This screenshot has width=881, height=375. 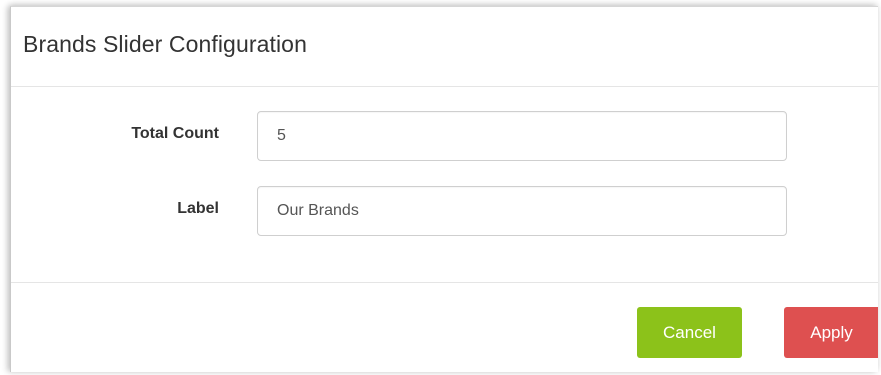 I want to click on label-field-label: Label, so click(x=198, y=208).